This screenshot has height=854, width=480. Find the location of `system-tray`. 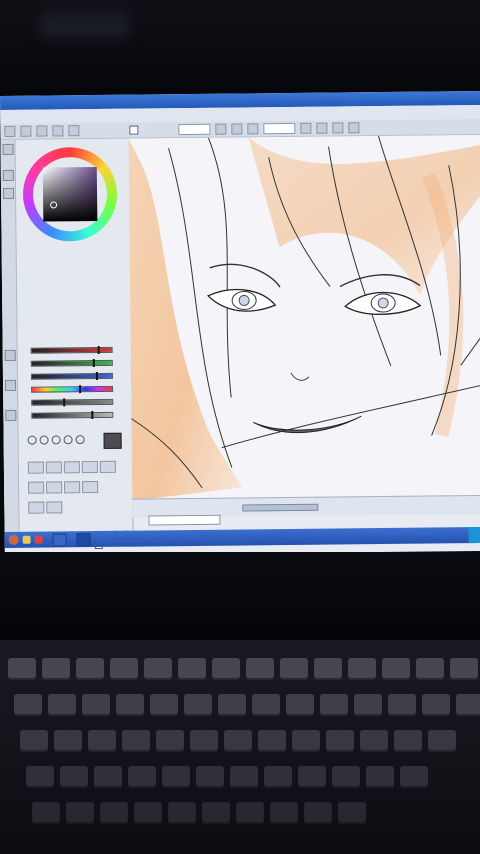

system-tray is located at coordinates (474, 535).